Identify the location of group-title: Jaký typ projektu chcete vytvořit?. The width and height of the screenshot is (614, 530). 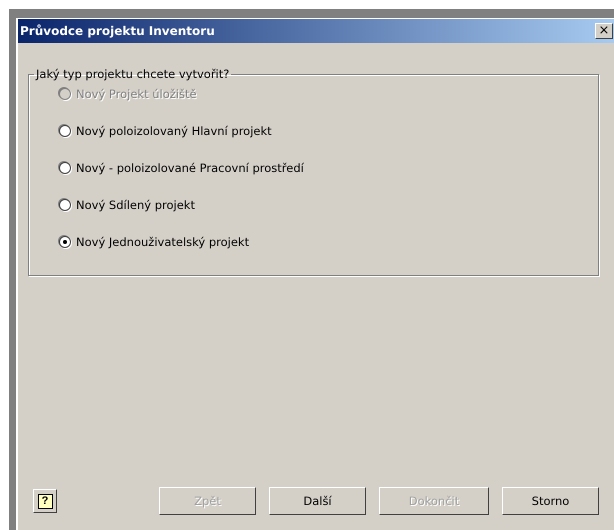
(132, 74).